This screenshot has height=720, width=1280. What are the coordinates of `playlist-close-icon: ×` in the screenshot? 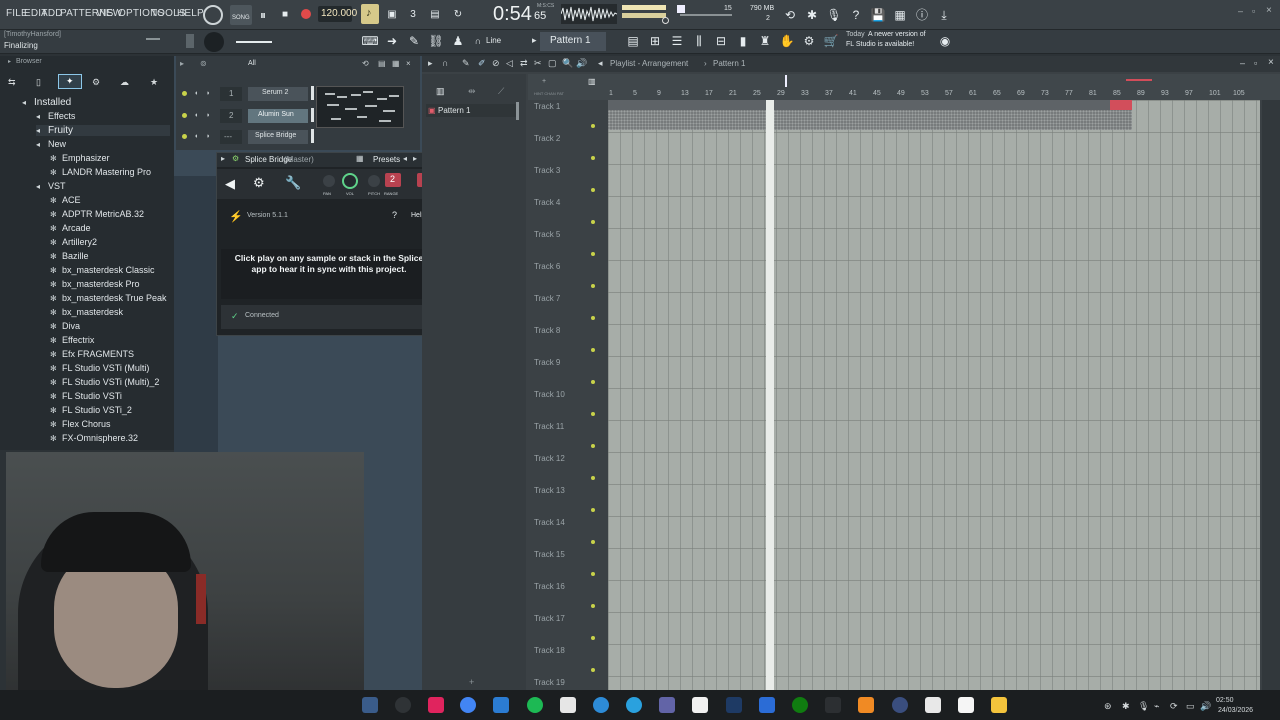 It's located at (1271, 62).